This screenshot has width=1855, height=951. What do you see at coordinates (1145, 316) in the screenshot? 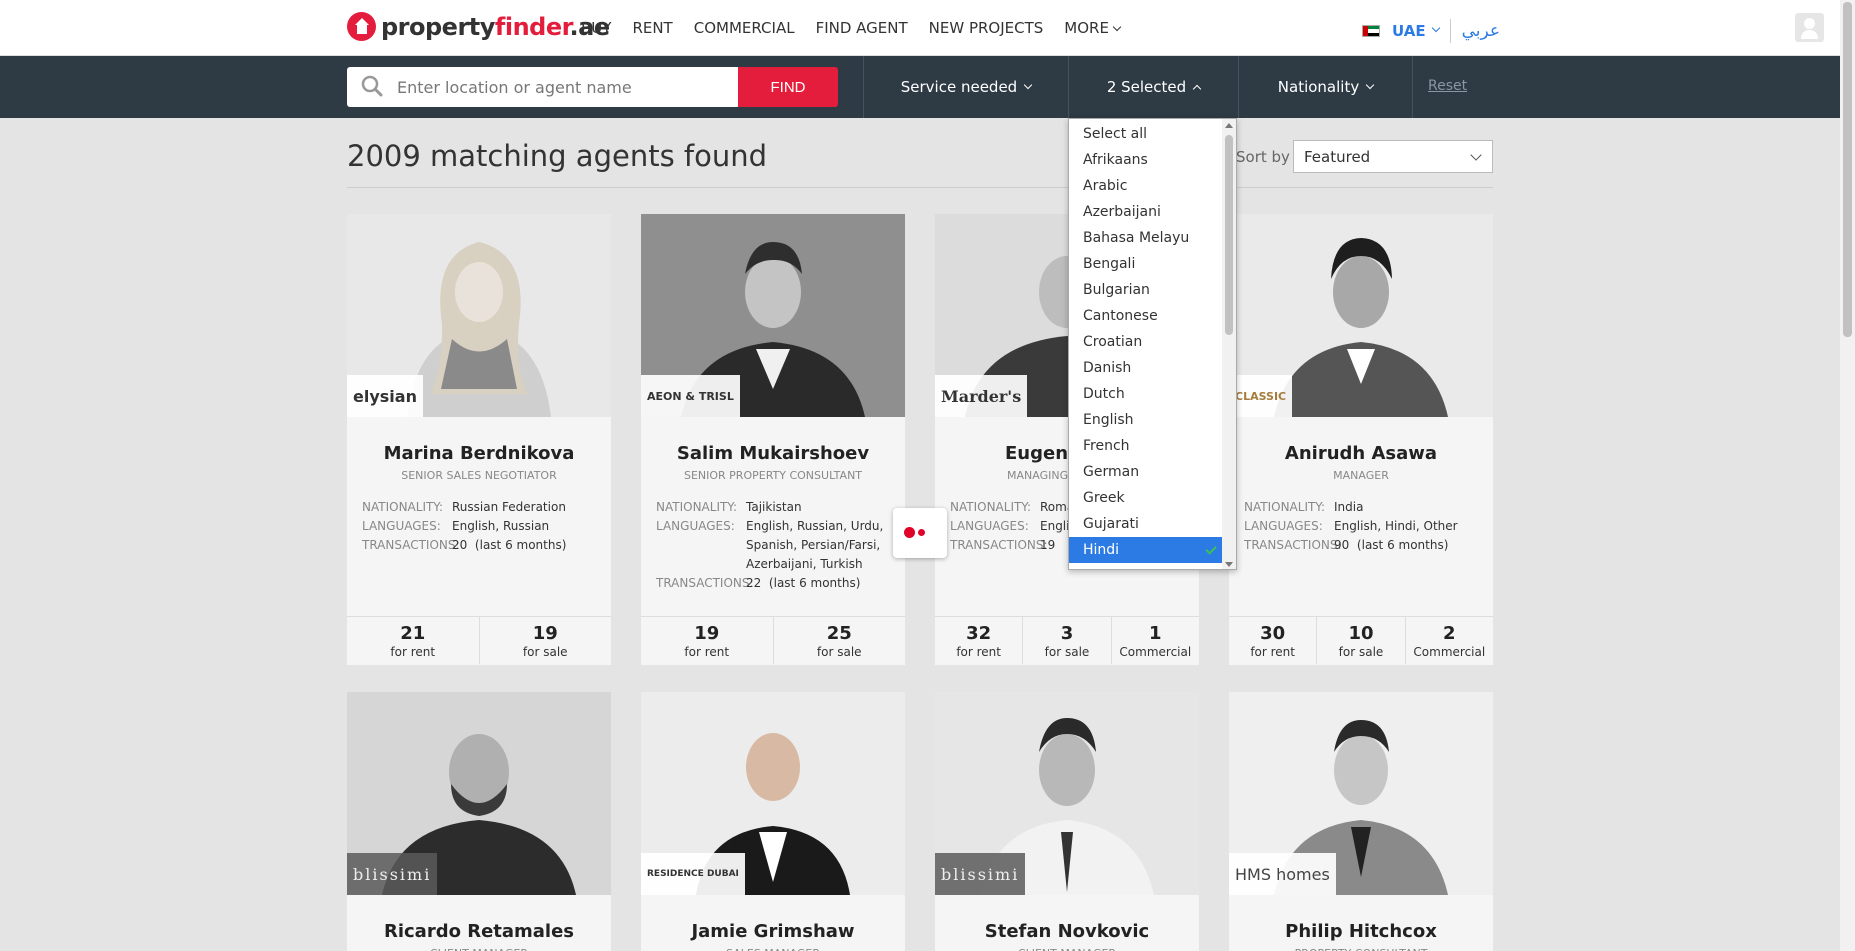
I see `language-option: Cantonese` at bounding box center [1145, 316].